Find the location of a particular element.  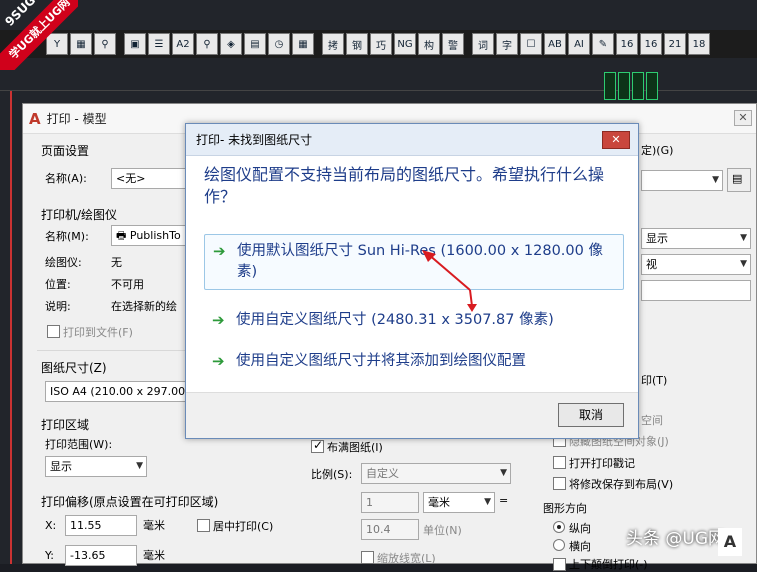

portrait-radio is located at coordinates (559, 527).